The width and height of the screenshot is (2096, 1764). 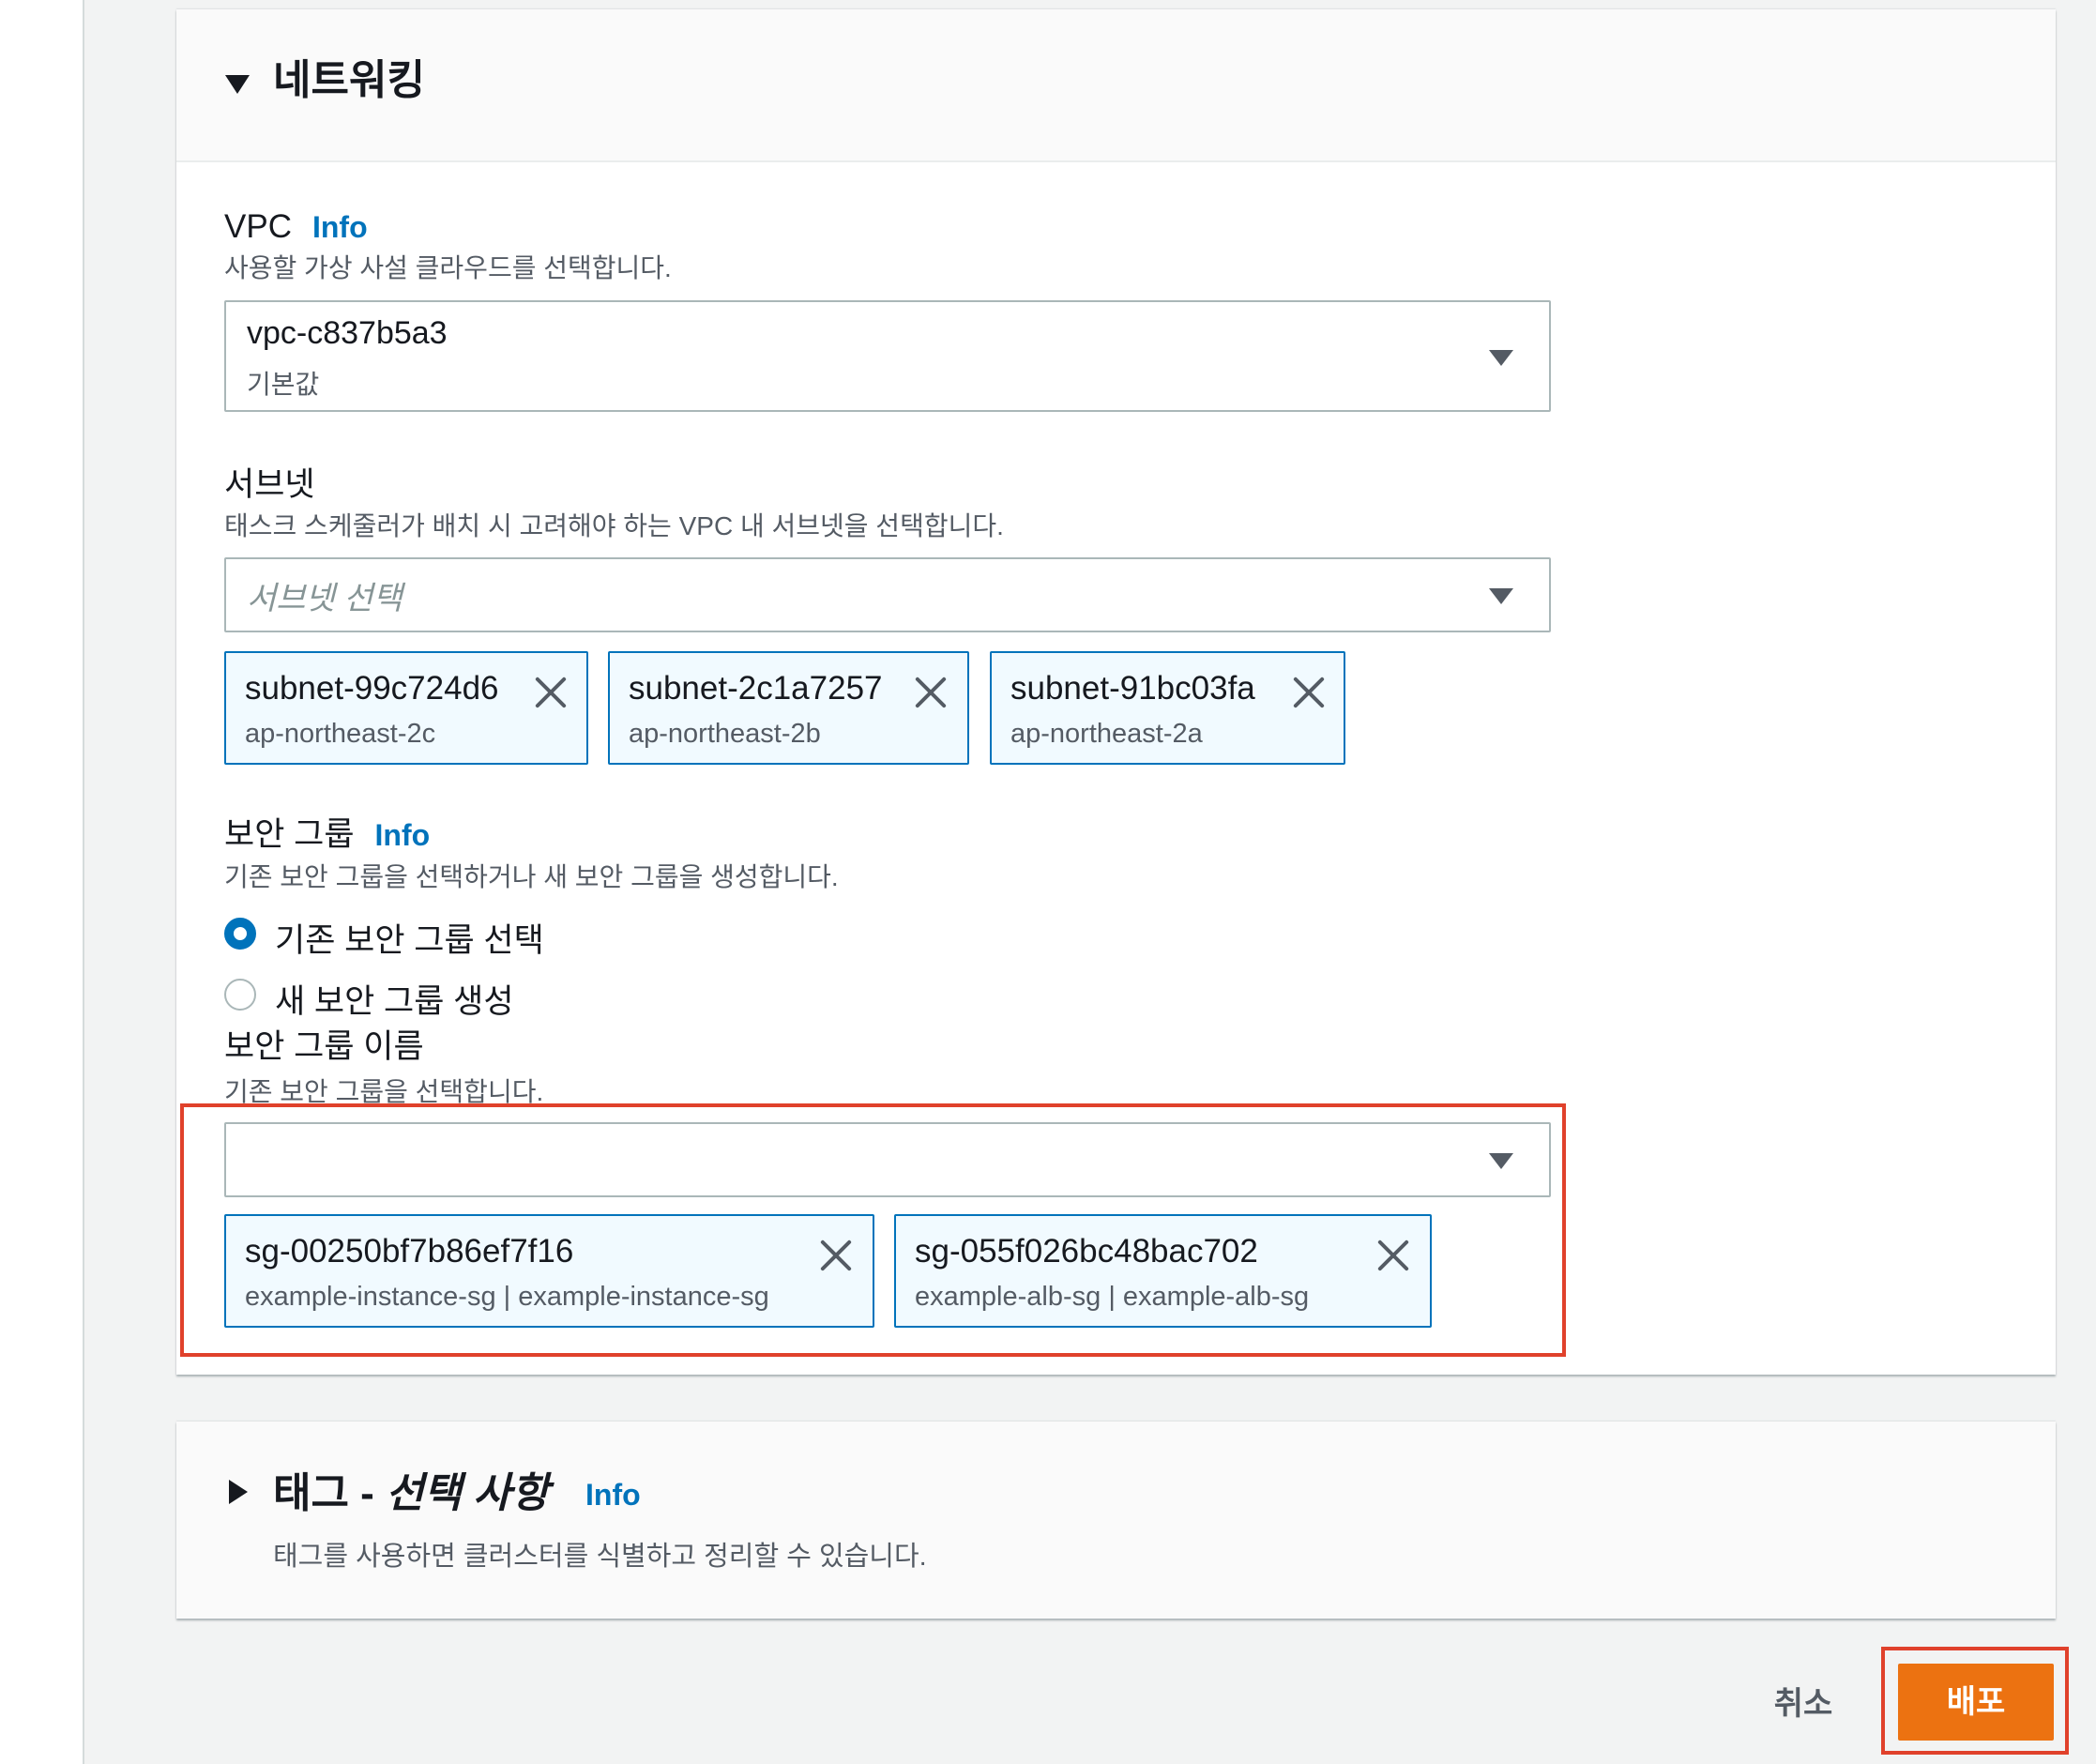 What do you see at coordinates (394, 1001) in the screenshot?
I see `radio-new-label: 새 보안 그룹 생성` at bounding box center [394, 1001].